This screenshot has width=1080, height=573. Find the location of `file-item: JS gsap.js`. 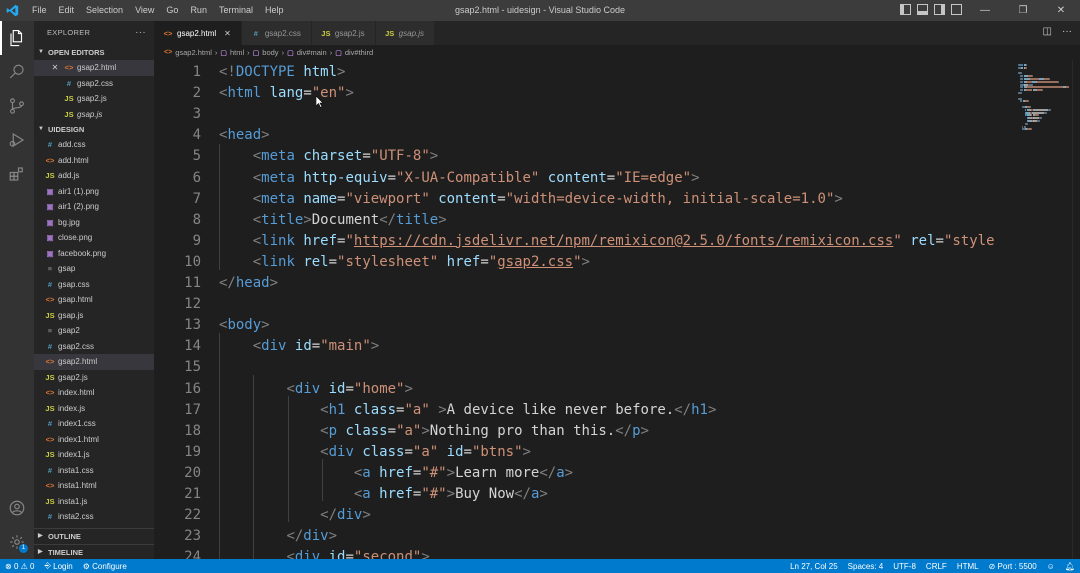

file-item: JS gsap.js is located at coordinates (94, 316).